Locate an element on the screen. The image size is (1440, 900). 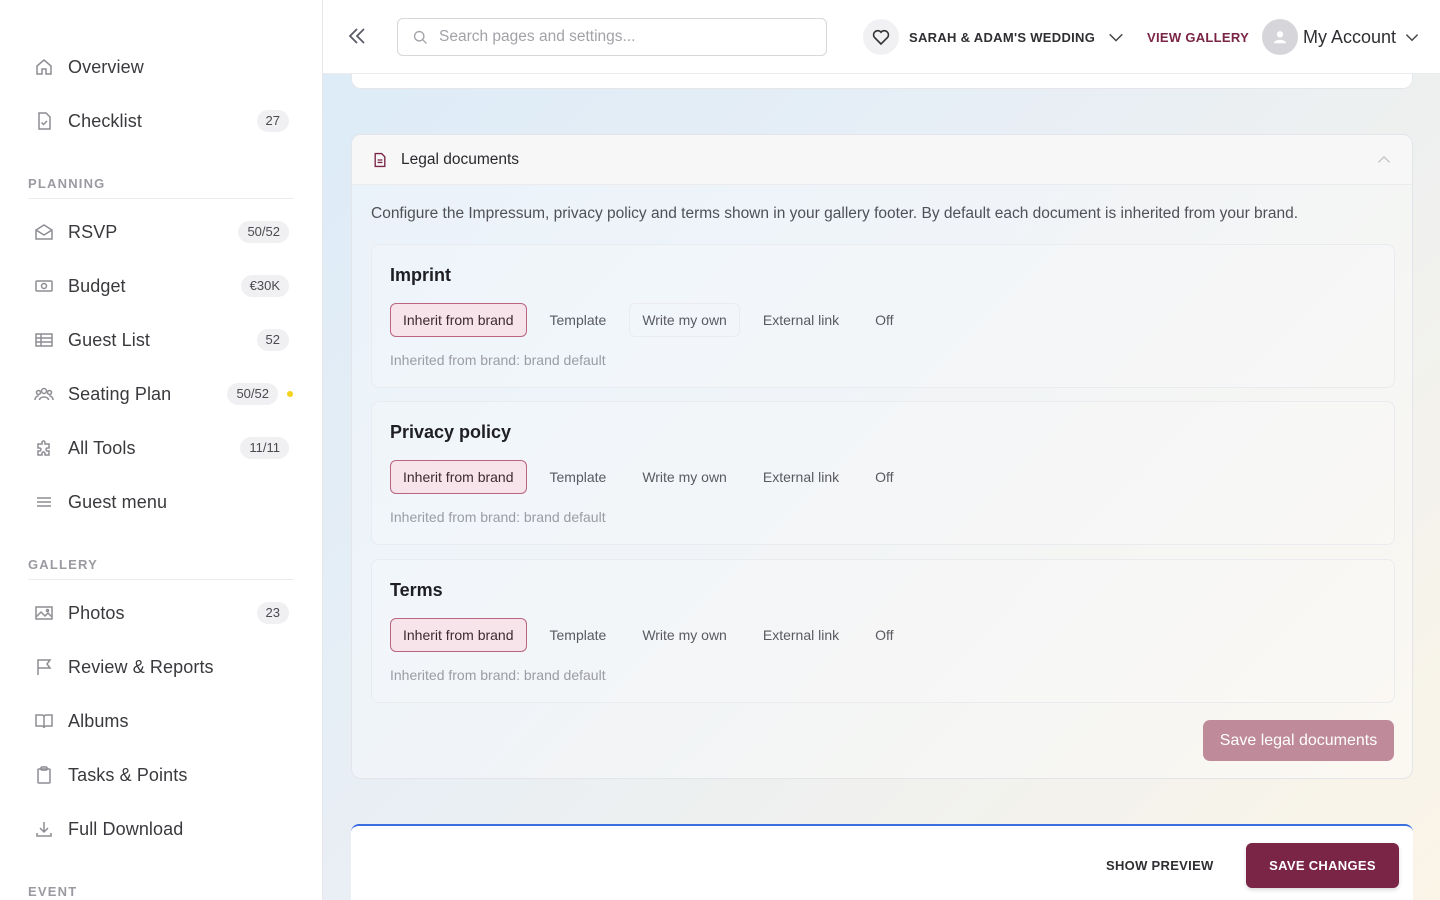
sidebar-item-label: Guest List is located at coordinates (109, 339).